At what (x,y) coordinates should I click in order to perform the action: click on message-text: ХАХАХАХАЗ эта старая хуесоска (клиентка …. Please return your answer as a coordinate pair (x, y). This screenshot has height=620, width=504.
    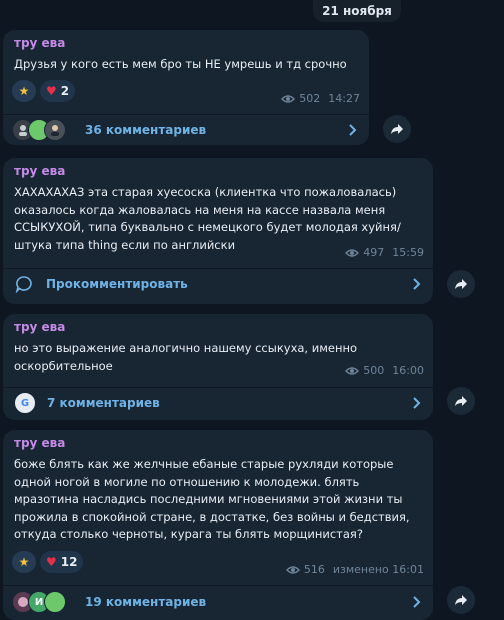
    Looking at the image, I should click on (207, 218).